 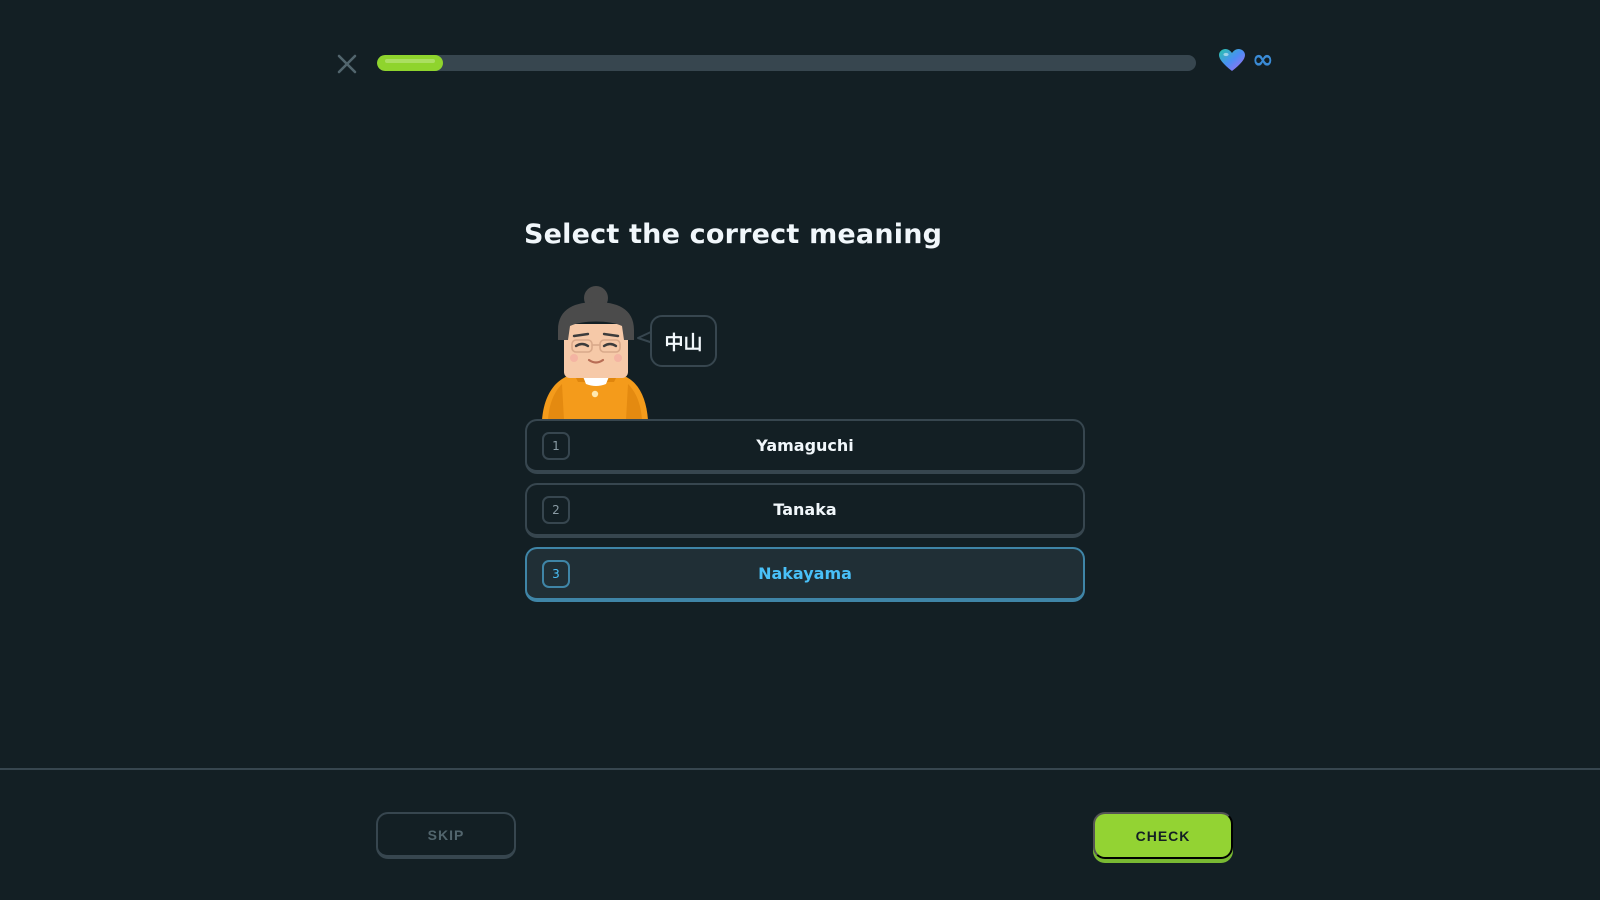 I want to click on check-button: CHECK, so click(x=1163, y=835).